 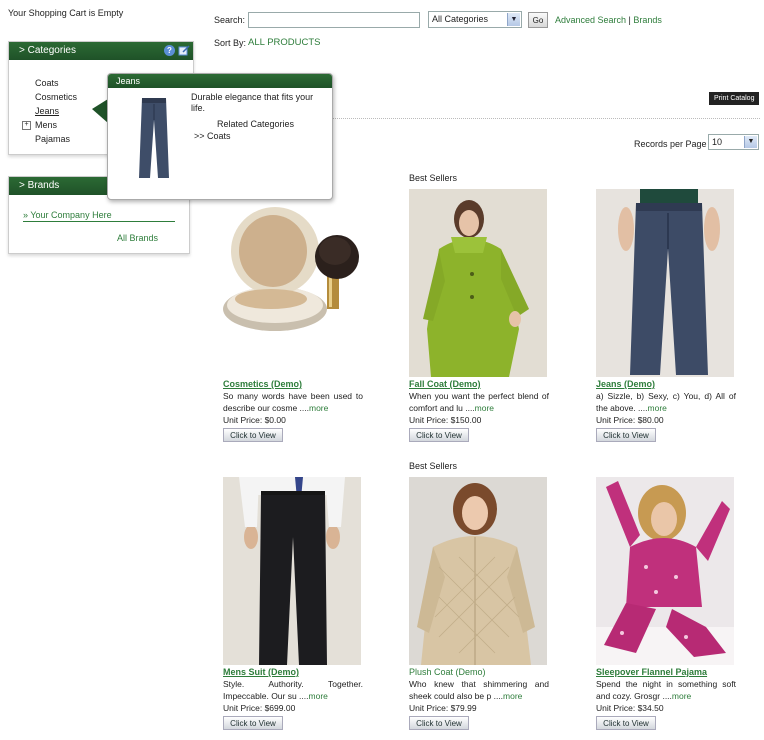 What do you see at coordinates (230, 43) in the screenshot?
I see `sort-by-label: Sort By:` at bounding box center [230, 43].